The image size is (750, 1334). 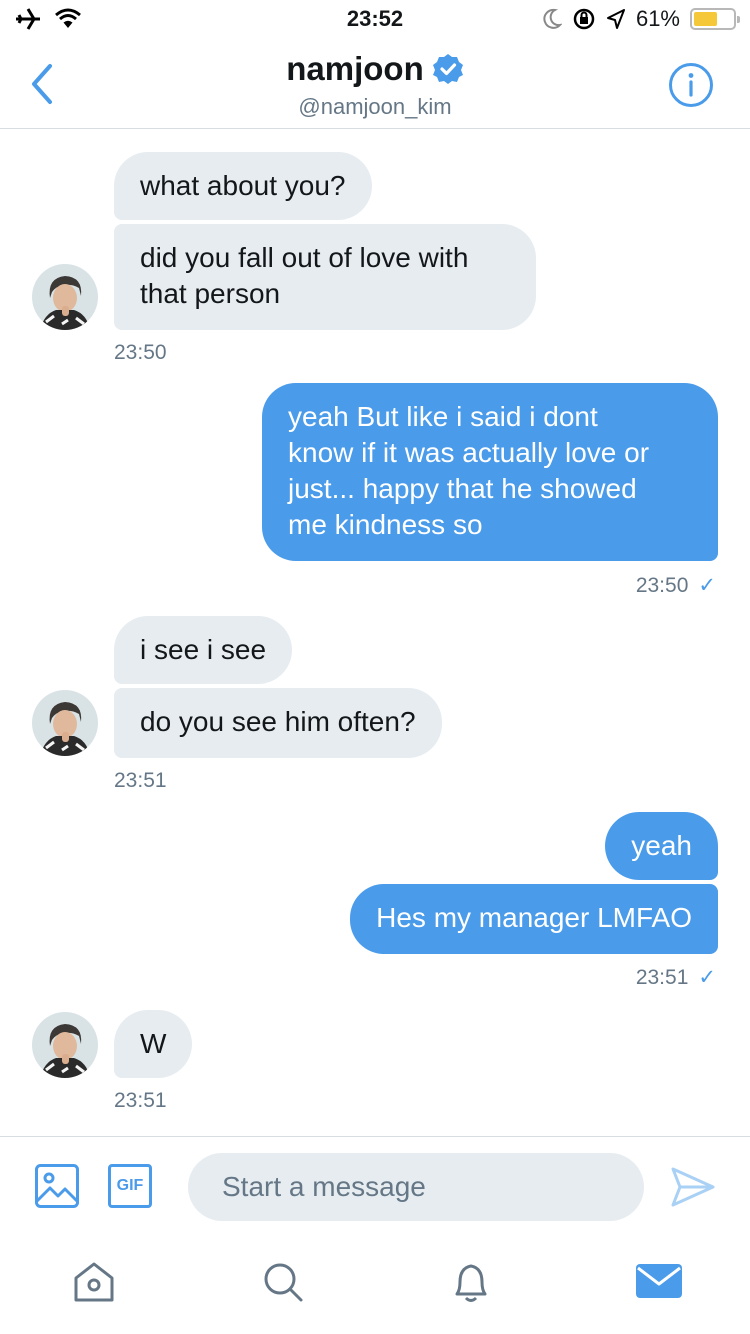 I want to click on battery-percent: 61%, so click(x=657, y=18).